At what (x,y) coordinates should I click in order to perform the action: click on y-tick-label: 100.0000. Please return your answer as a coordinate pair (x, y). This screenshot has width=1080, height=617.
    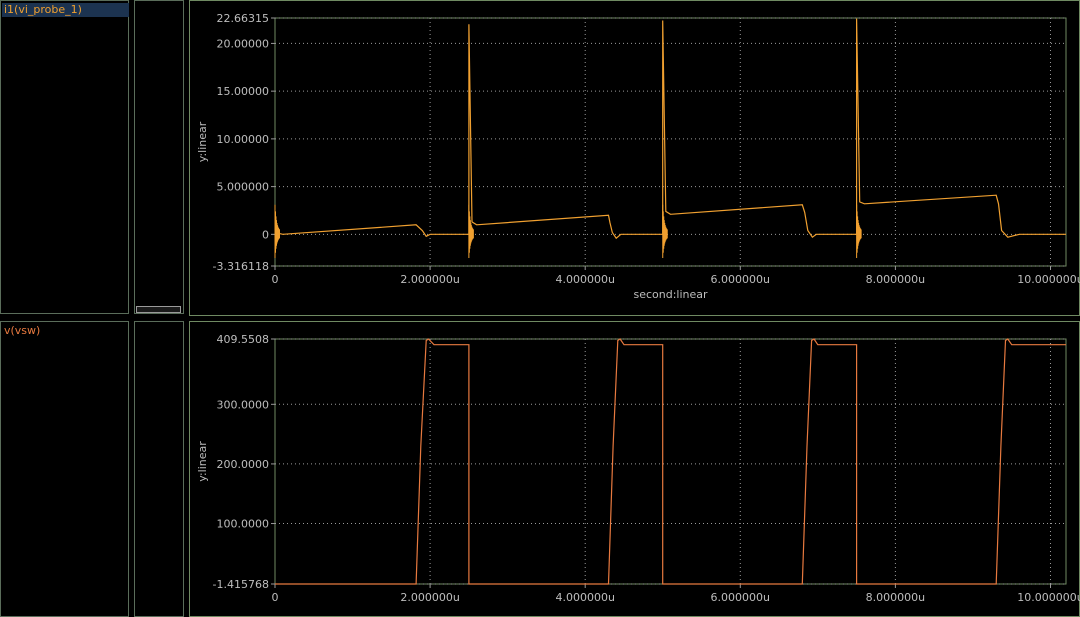
    Looking at the image, I should click on (243, 524).